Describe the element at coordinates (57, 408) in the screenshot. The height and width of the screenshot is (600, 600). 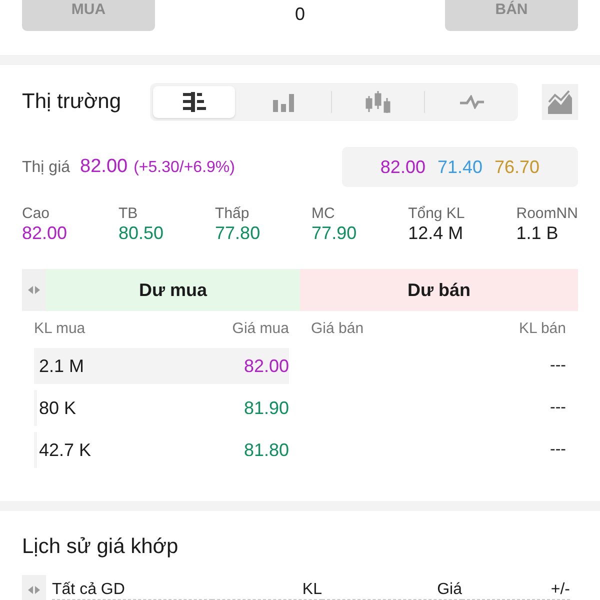
I see `table-cell: 80 K` at that location.